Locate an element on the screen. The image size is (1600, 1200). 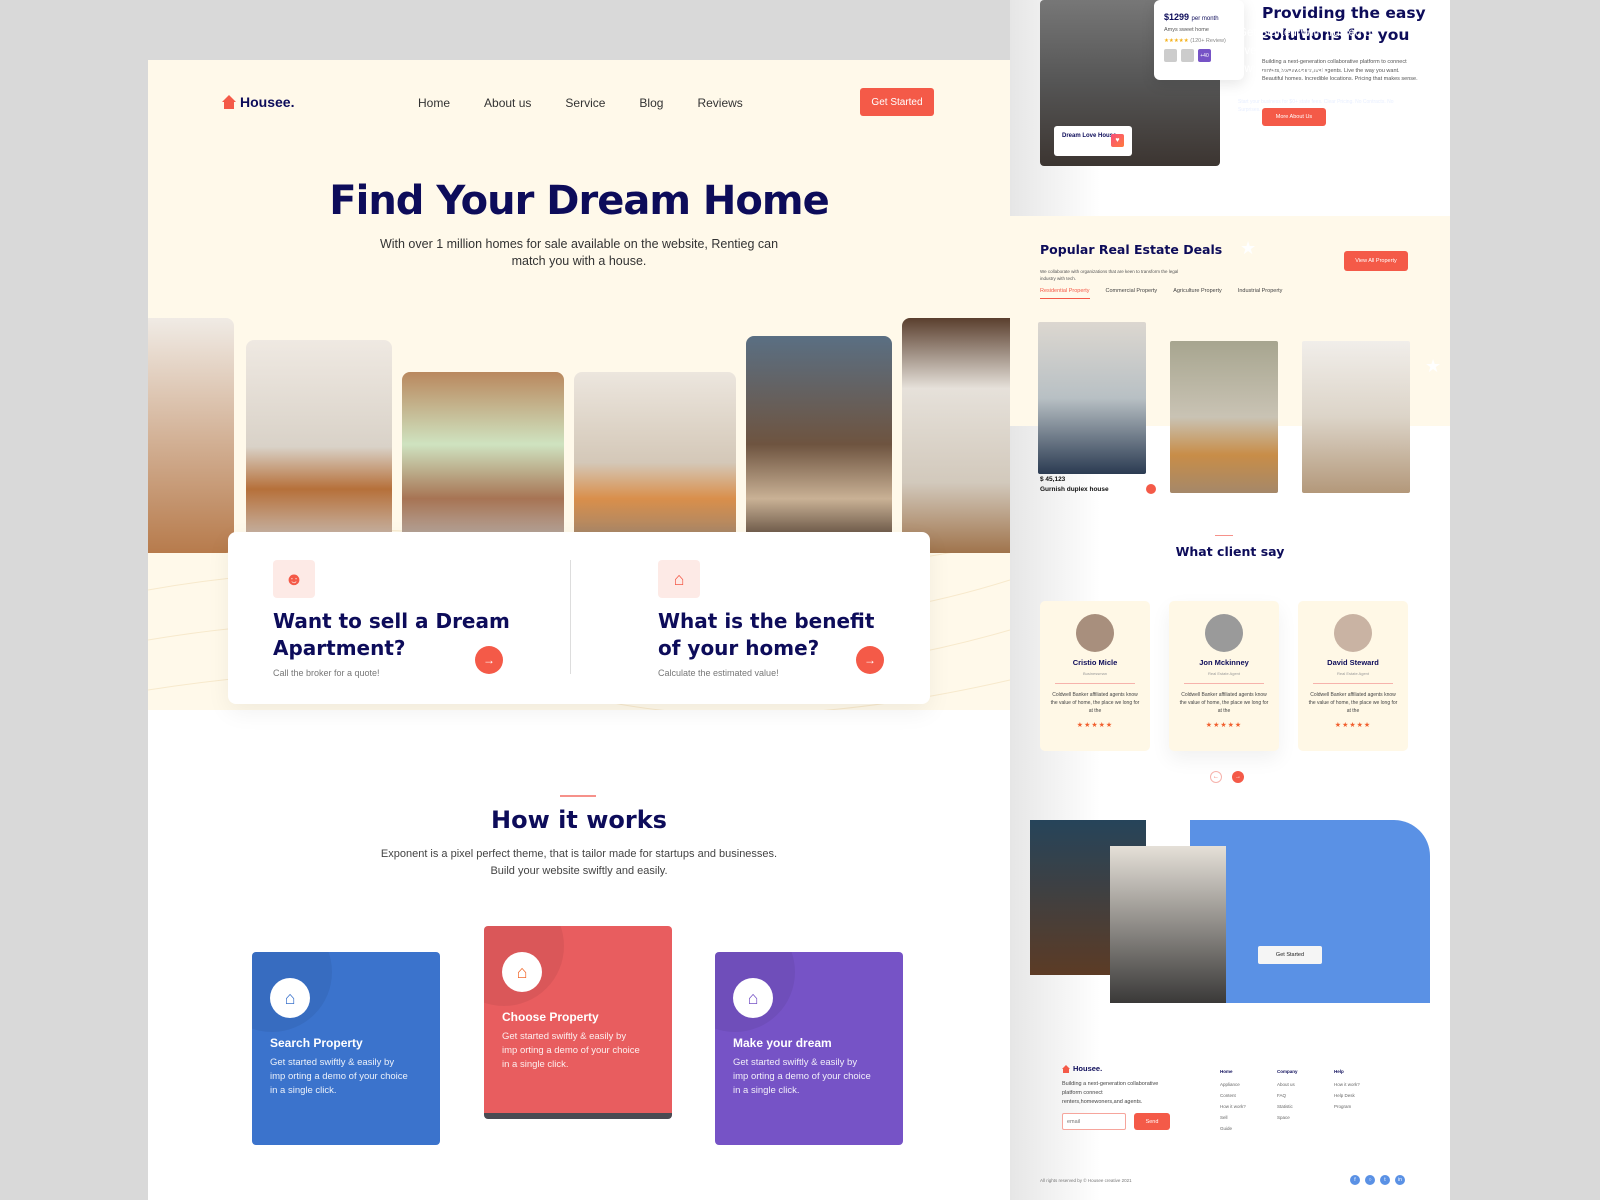
property-name: Gurnish duplex house is located at coordinates (1074, 489).